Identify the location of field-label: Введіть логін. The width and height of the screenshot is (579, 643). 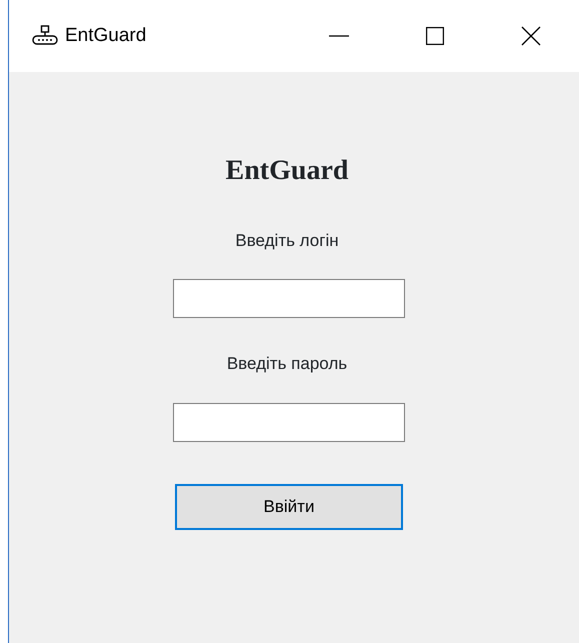
(287, 241).